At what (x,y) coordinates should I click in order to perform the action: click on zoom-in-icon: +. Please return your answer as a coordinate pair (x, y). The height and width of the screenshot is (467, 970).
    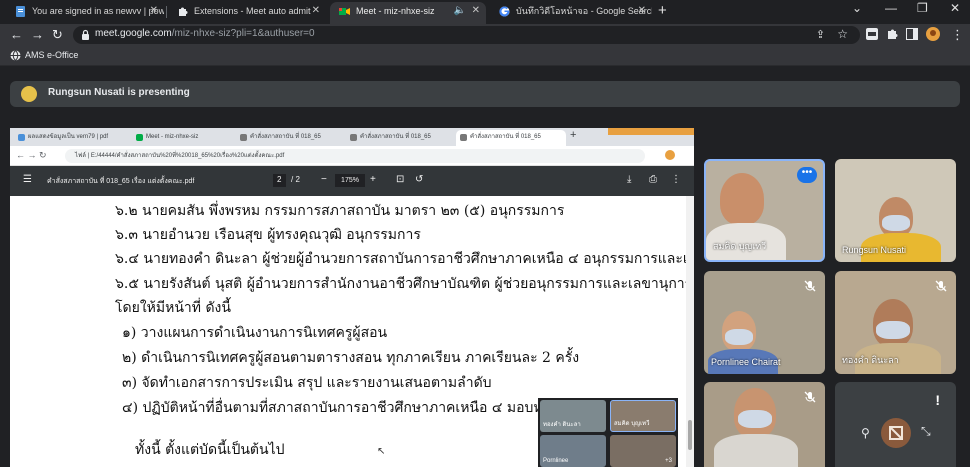
    Looking at the image, I should click on (373, 179).